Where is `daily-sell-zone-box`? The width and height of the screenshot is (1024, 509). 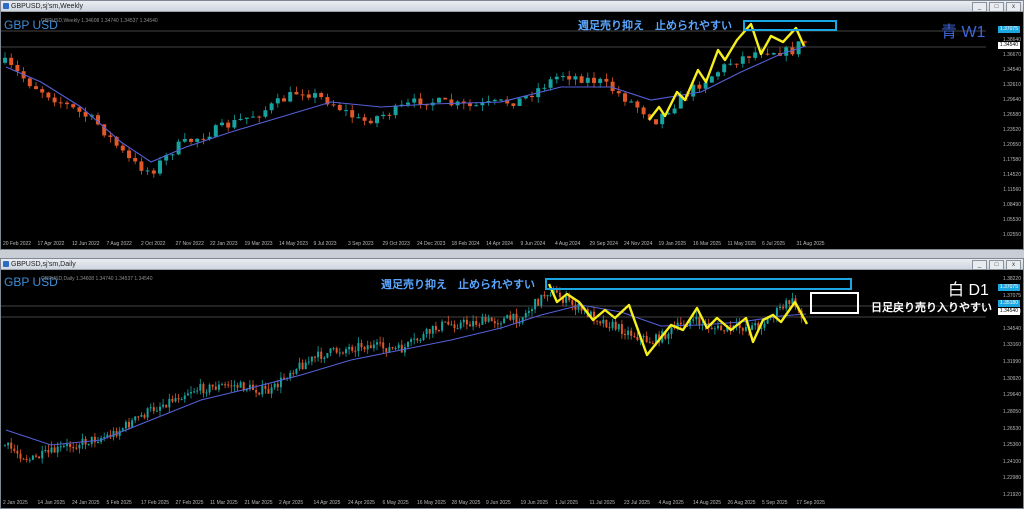 daily-sell-zone-box is located at coordinates (834, 303).